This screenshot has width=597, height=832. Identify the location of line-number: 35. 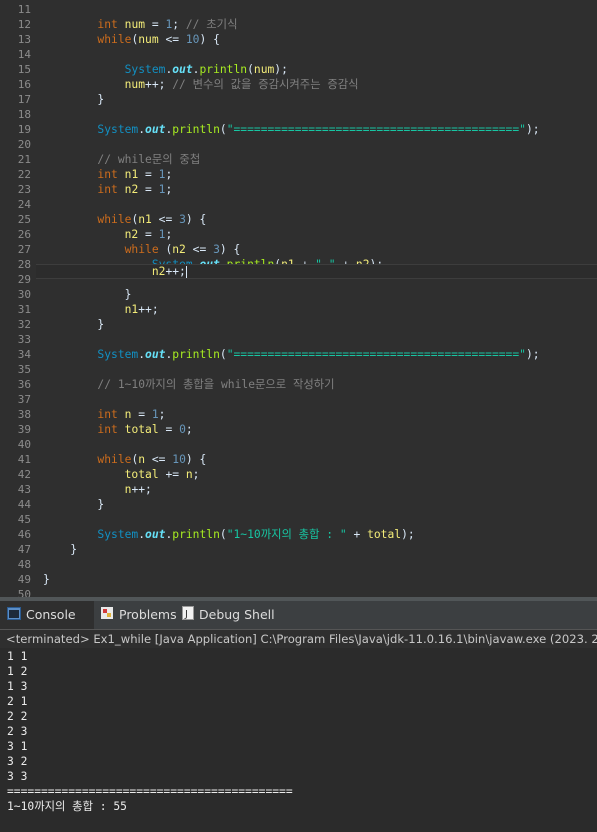
(24, 369).